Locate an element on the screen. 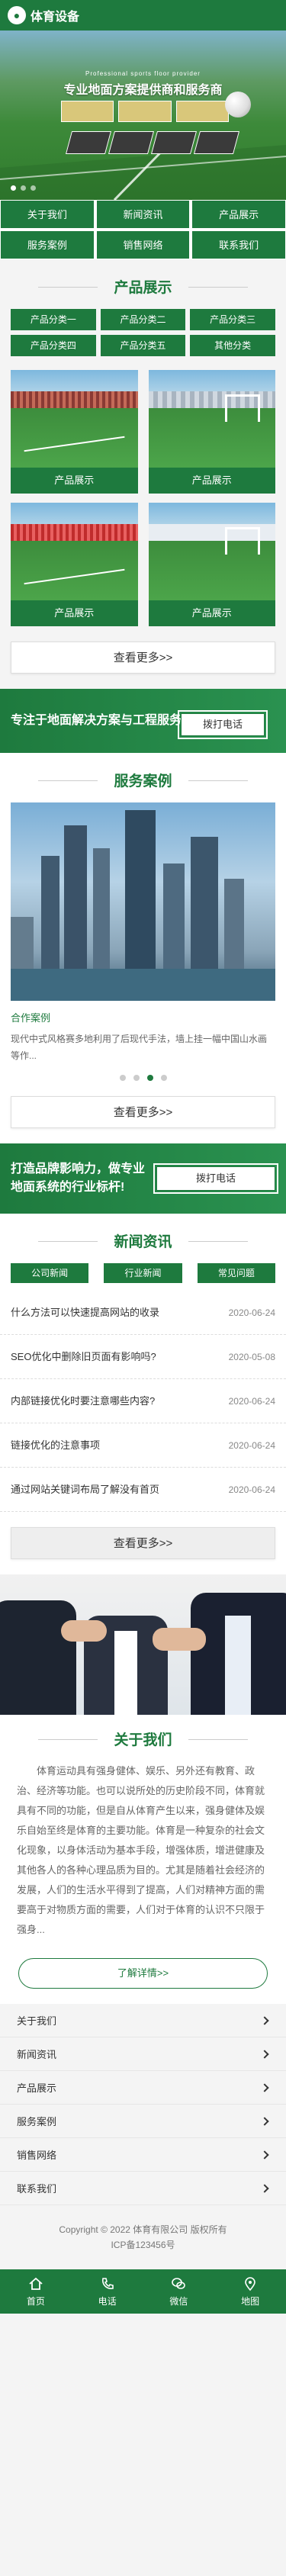 This screenshot has width=286, height=2576. news-item-title: 内部链接优化时要注意哪些内容? is located at coordinates (83, 1401).